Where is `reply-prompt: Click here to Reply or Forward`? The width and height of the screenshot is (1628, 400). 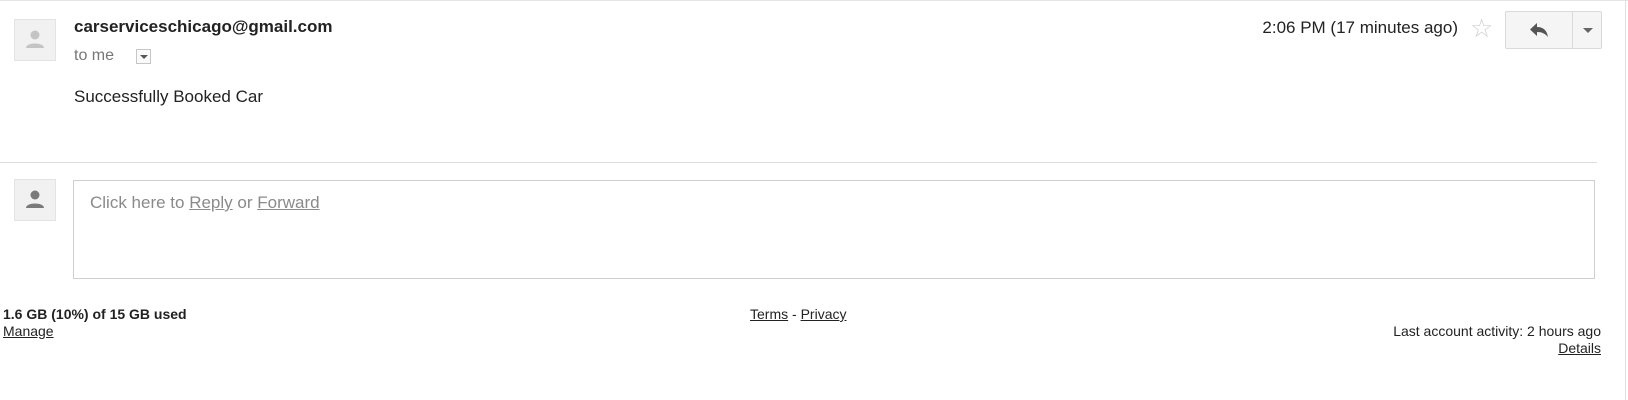
reply-prompt: Click here to Reply or Forward is located at coordinates (205, 203).